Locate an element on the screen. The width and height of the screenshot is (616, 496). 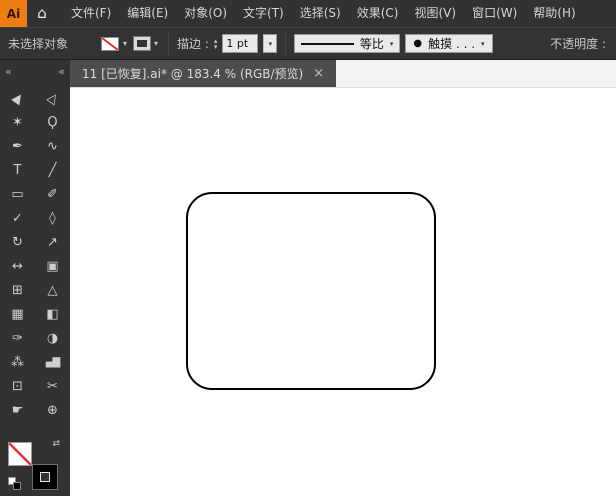
stepper-down-icon: ▾ is located at coordinates (216, 46).